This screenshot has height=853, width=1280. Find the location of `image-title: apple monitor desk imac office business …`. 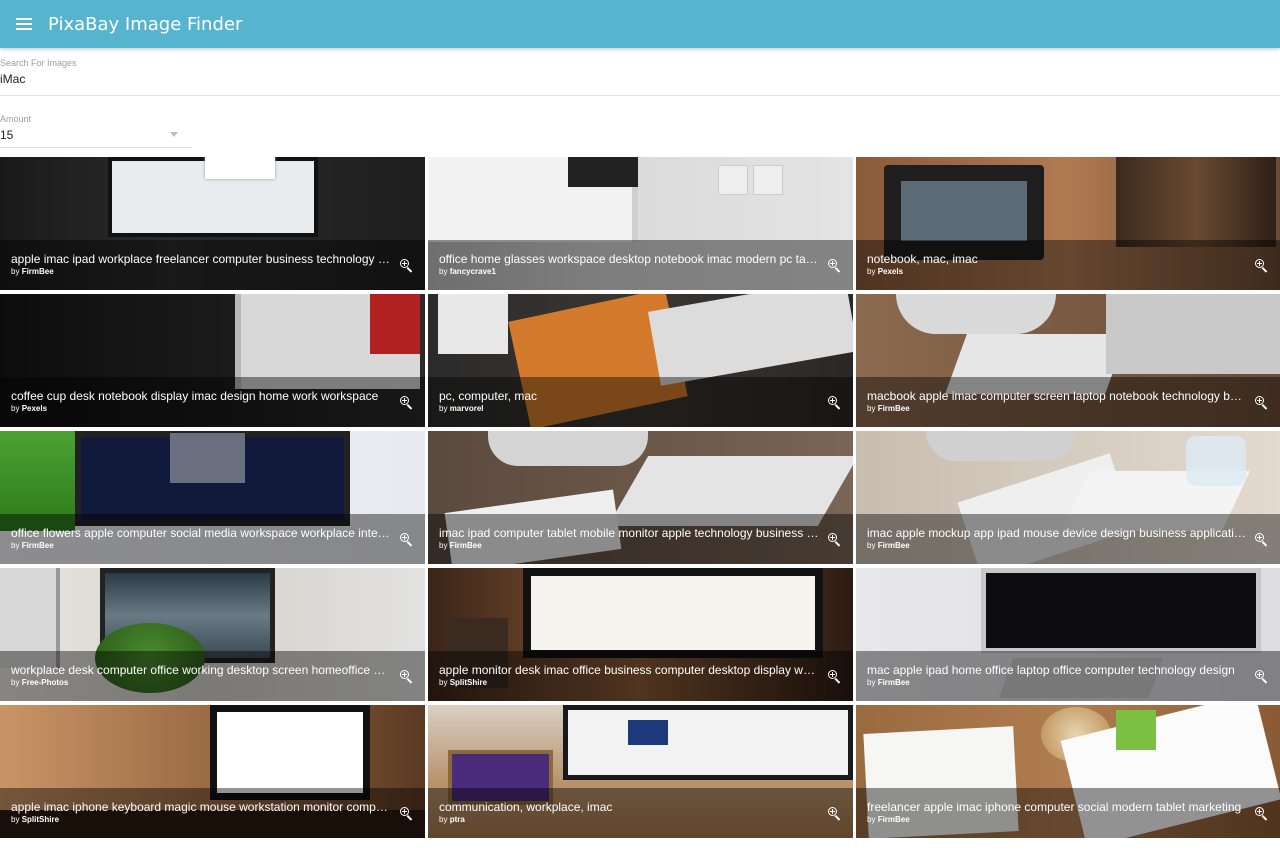

image-title: apple monitor desk imac office business … is located at coordinates (629, 670).